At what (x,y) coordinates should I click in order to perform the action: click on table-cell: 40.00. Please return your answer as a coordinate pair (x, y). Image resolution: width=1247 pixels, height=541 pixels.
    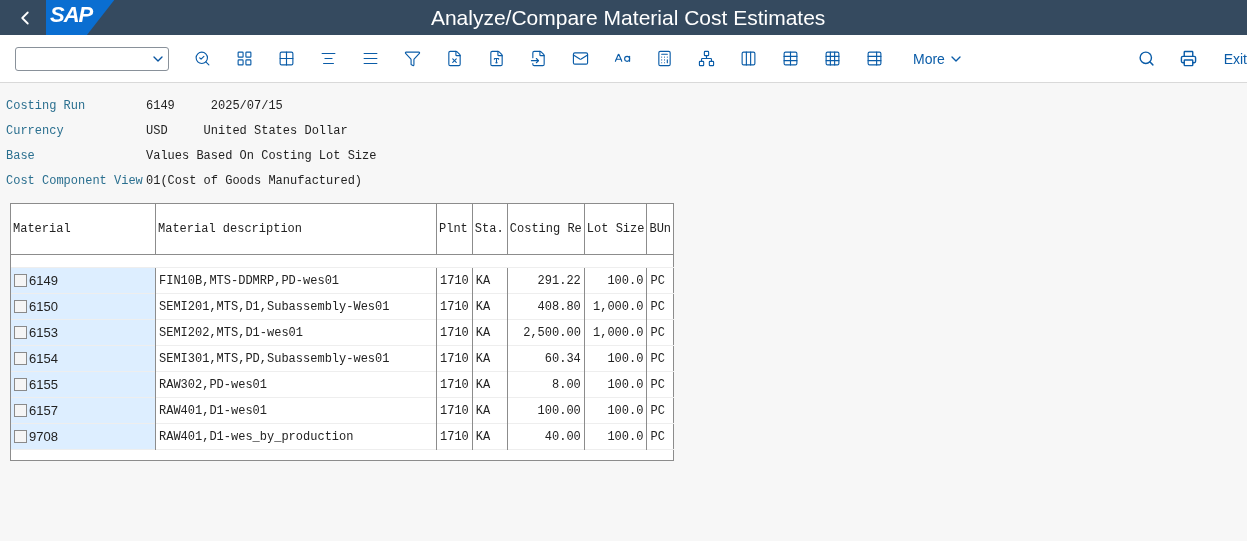
    Looking at the image, I should click on (546, 436).